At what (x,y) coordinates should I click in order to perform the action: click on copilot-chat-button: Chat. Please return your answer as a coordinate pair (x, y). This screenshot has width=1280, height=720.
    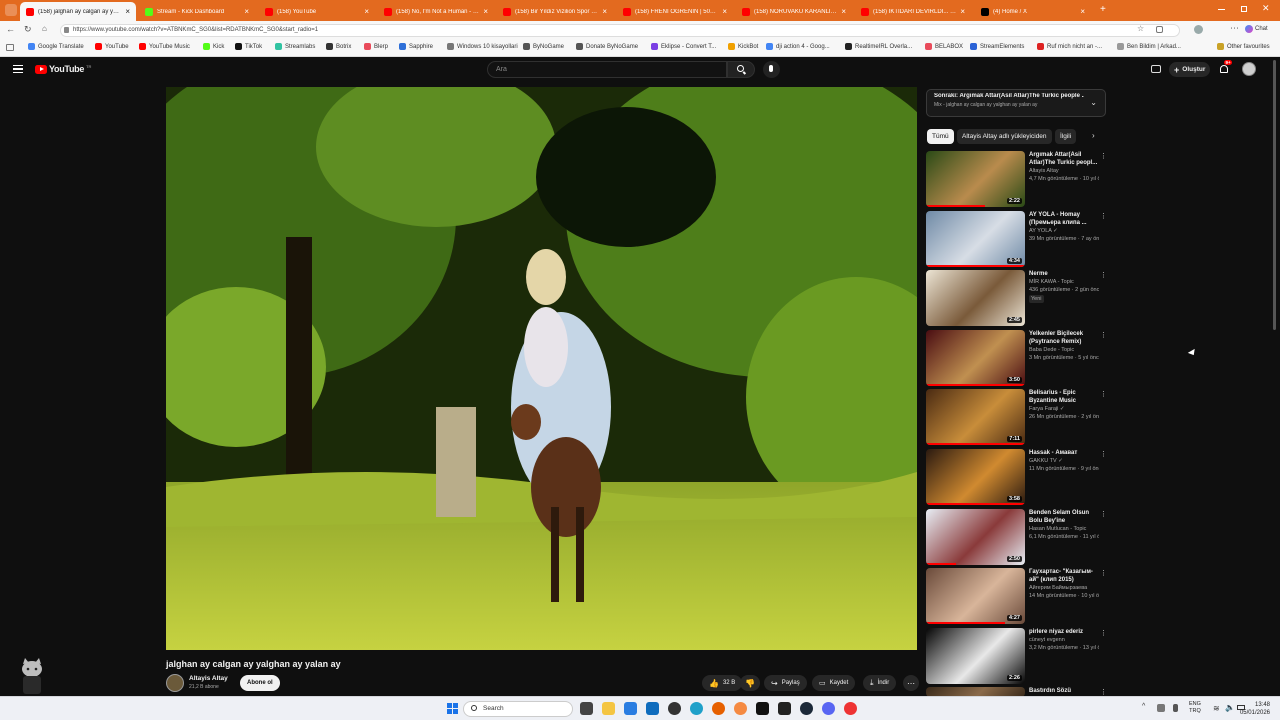
    Looking at the image, I should click on (1256, 29).